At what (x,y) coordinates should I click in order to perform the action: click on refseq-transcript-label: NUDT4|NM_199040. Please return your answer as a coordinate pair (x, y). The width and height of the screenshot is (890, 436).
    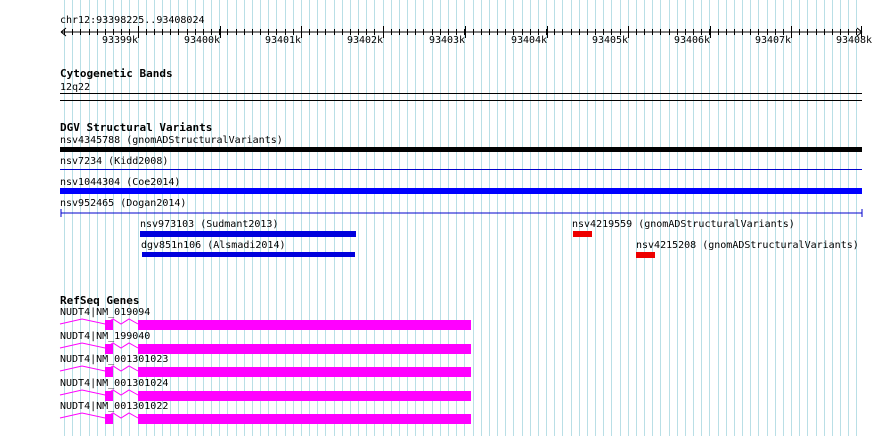
    Looking at the image, I should click on (105, 336).